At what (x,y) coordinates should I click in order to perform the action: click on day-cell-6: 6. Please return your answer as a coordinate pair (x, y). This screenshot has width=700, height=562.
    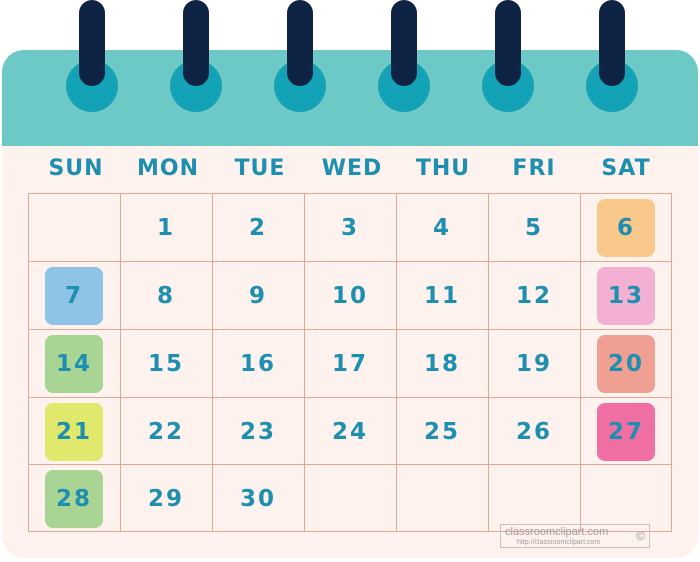
    Looking at the image, I should click on (625, 227).